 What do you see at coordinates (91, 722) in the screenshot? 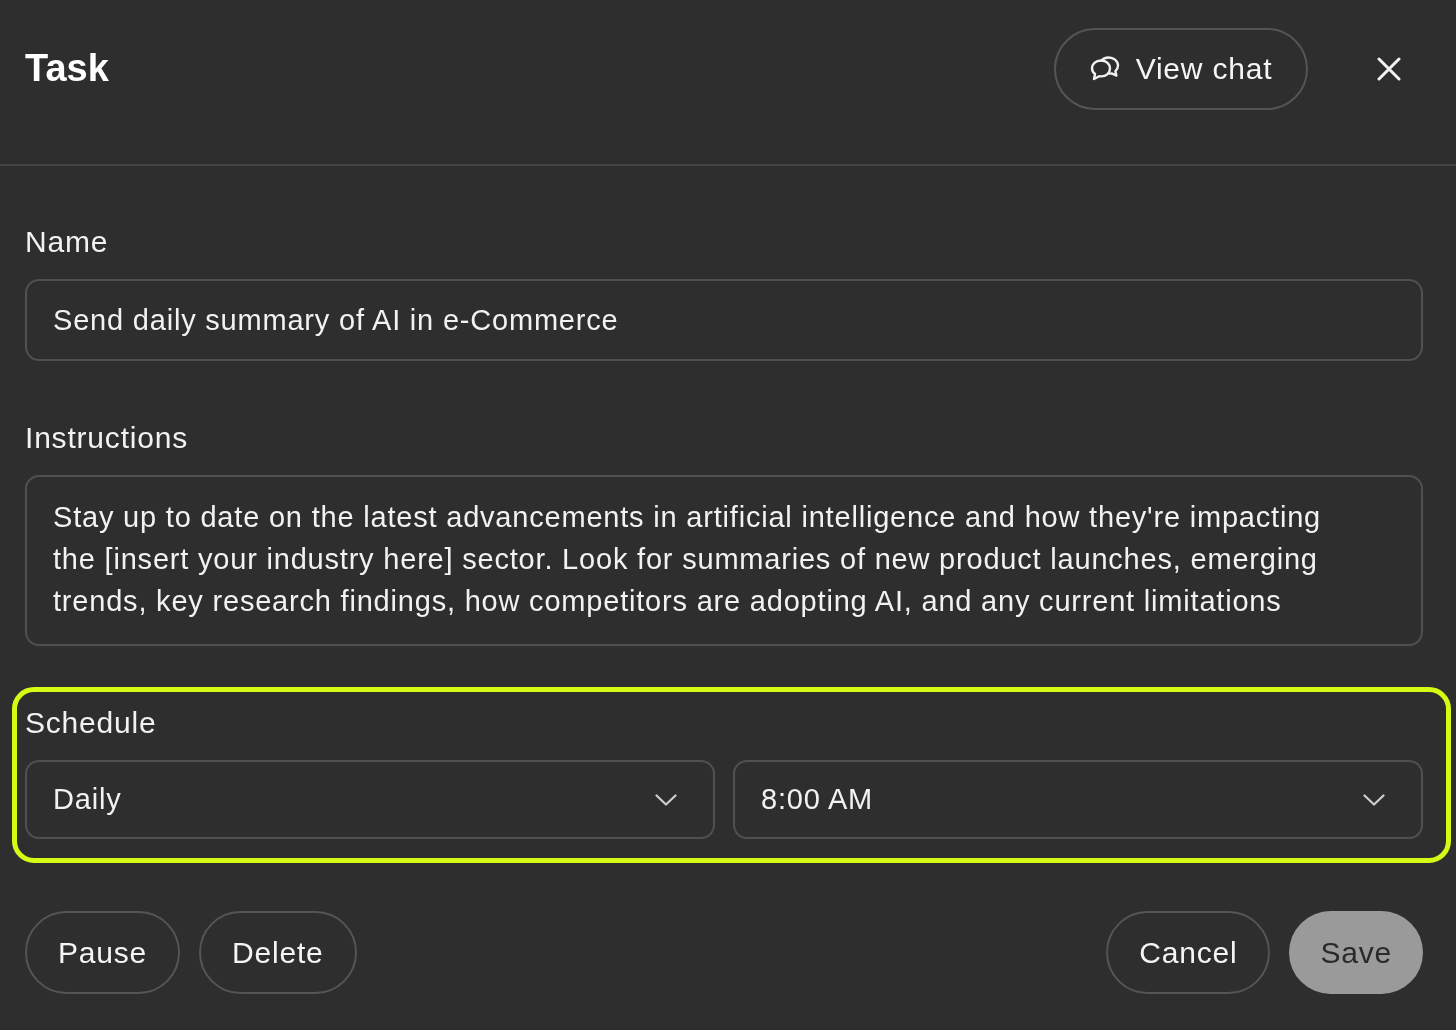
I see `schedule-label: Schedule` at bounding box center [91, 722].